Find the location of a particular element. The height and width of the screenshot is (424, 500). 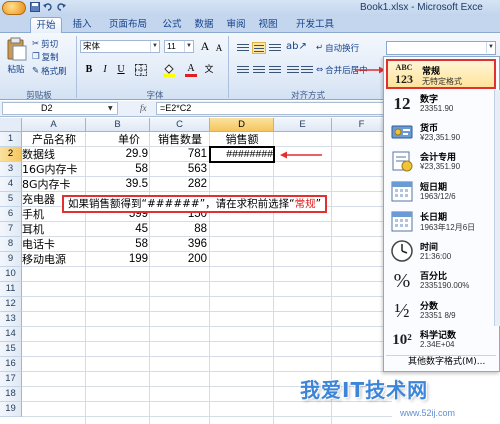

cell-C2: 781 is located at coordinates (178, 154).